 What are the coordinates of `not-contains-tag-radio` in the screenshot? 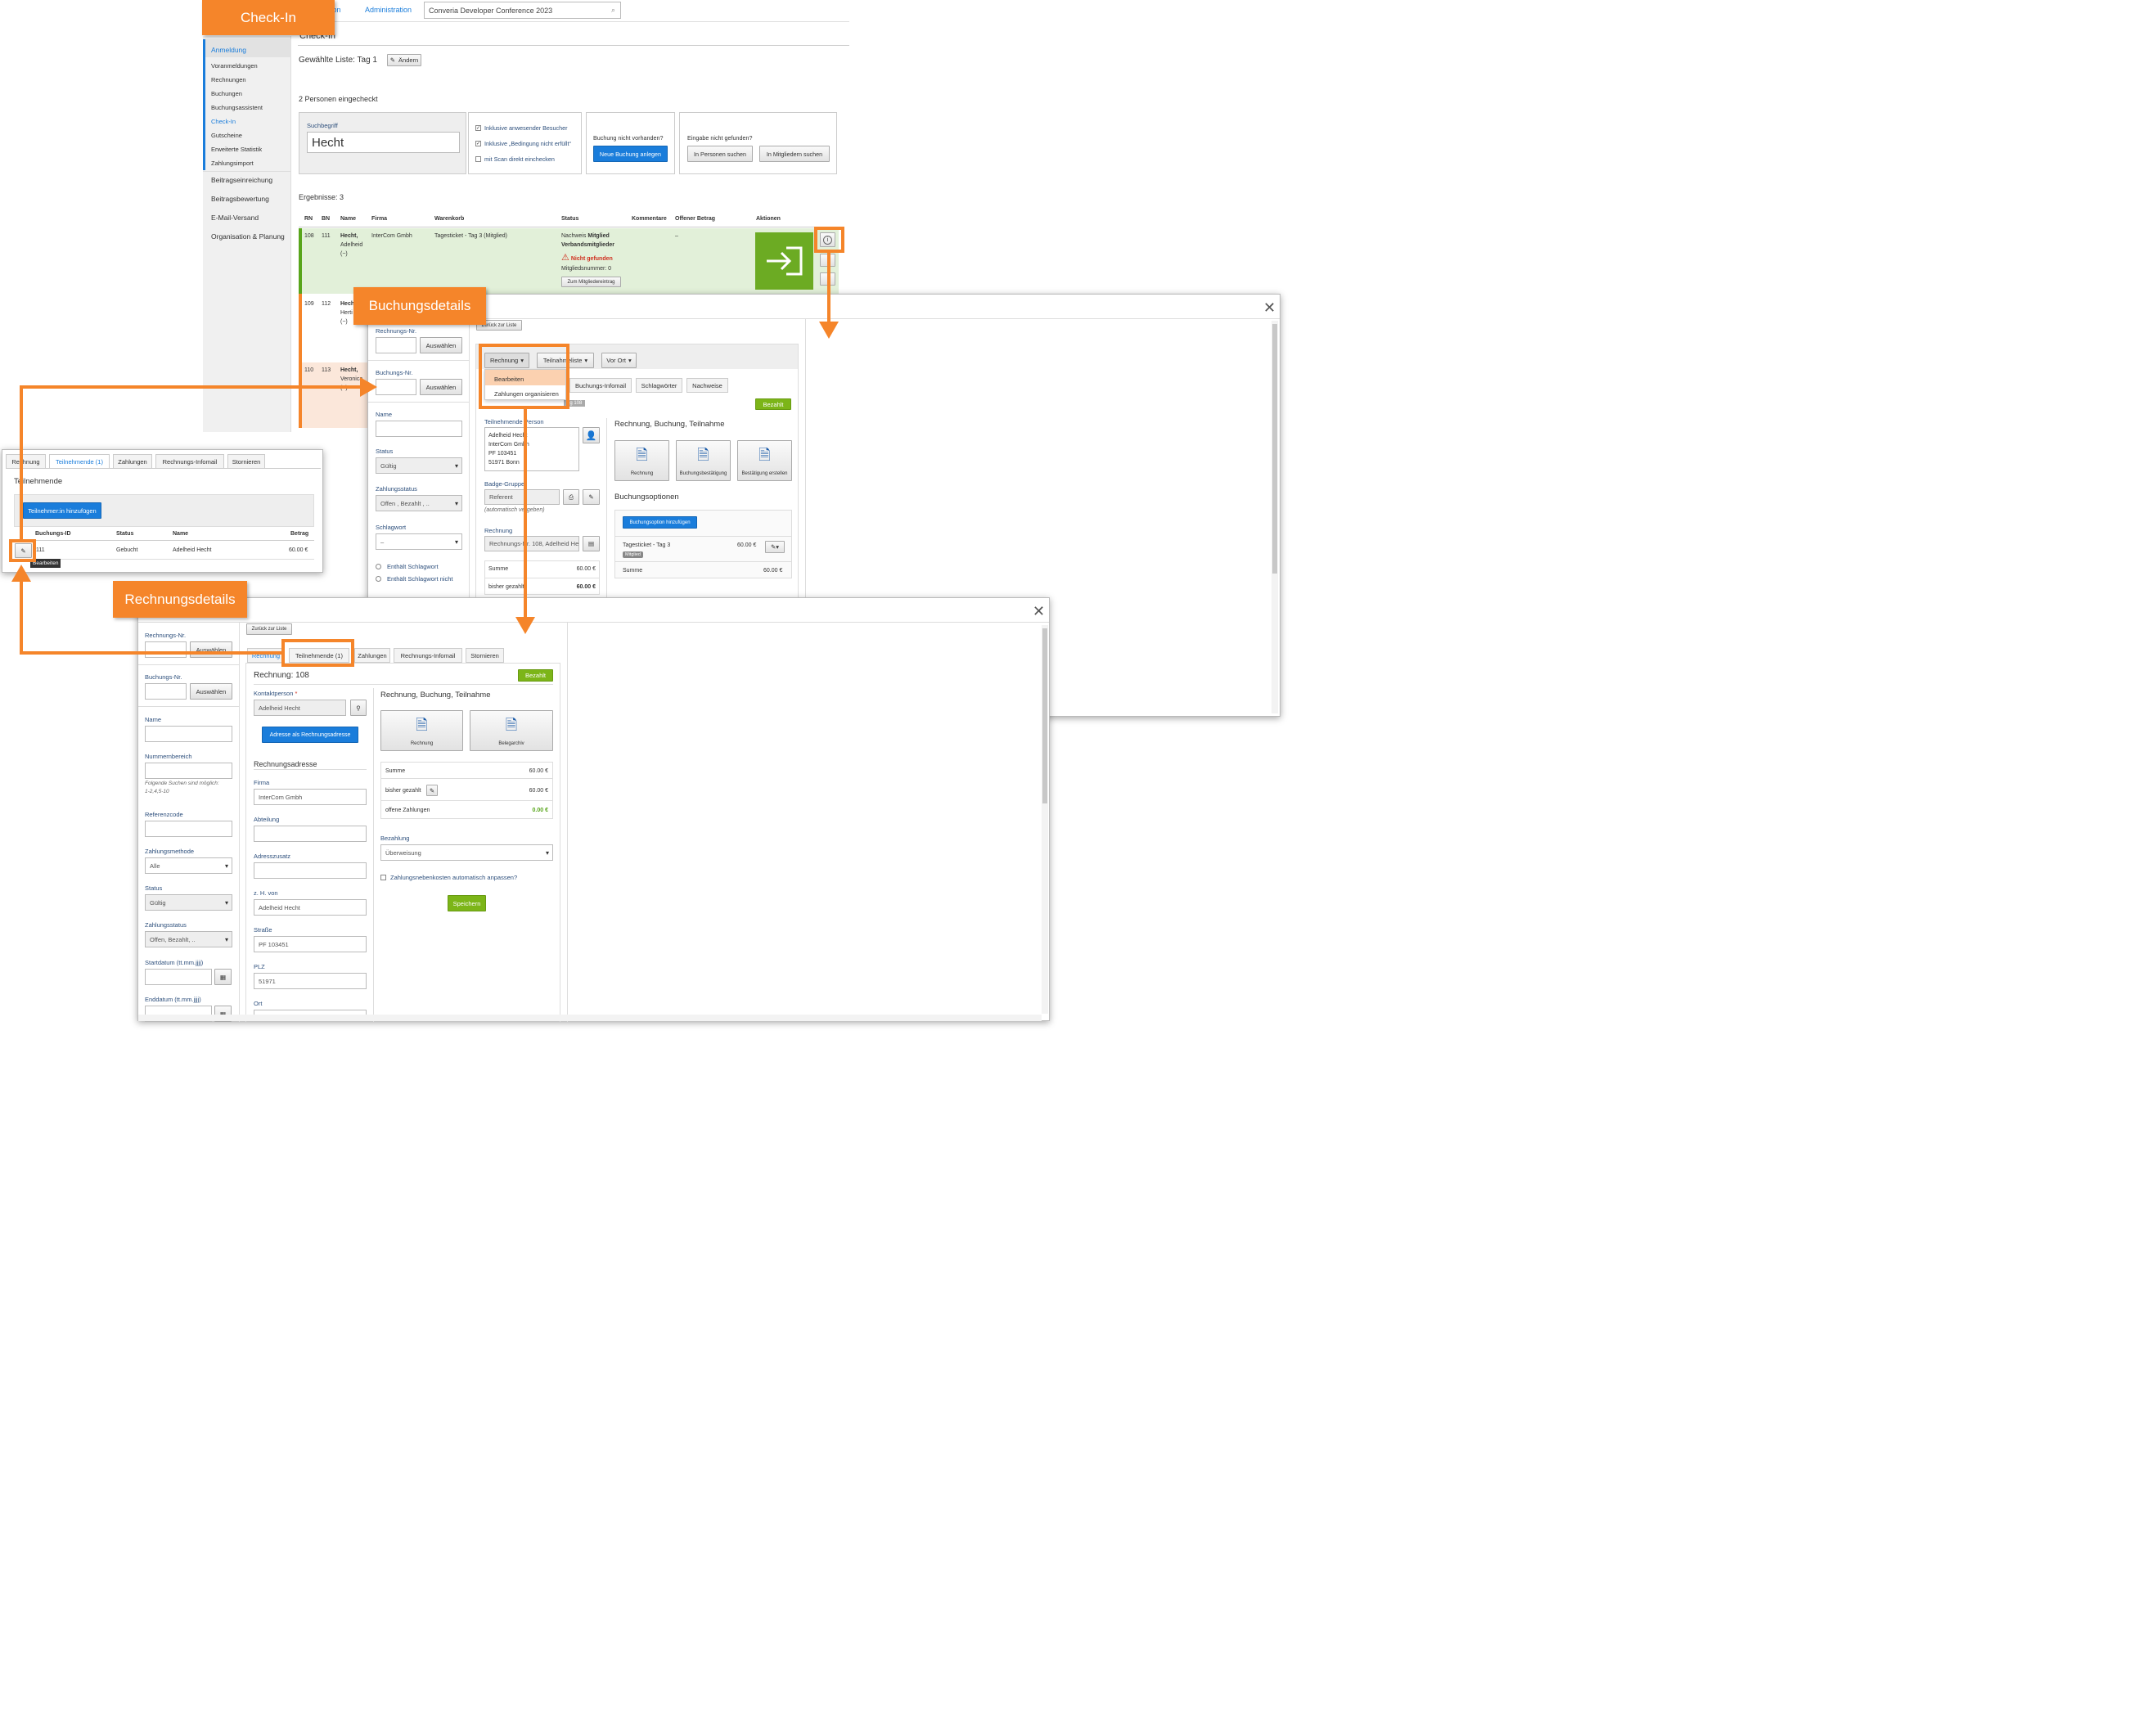 It's located at (379, 579).